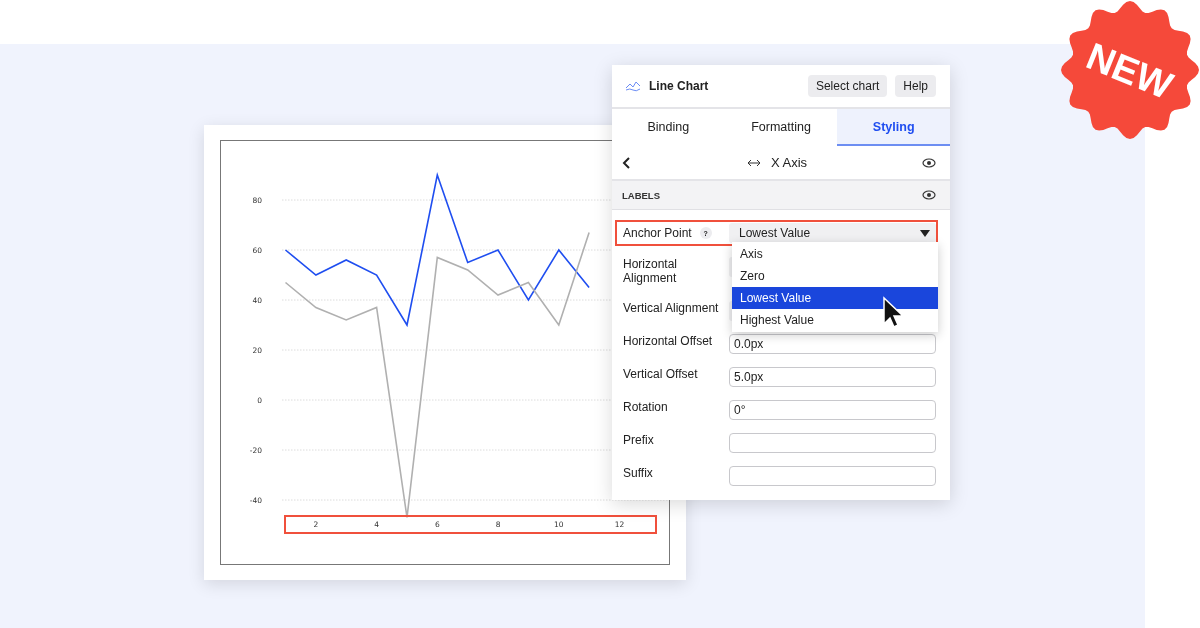 The height and width of the screenshot is (628, 1200). I want to click on header-button: Help, so click(915, 86).